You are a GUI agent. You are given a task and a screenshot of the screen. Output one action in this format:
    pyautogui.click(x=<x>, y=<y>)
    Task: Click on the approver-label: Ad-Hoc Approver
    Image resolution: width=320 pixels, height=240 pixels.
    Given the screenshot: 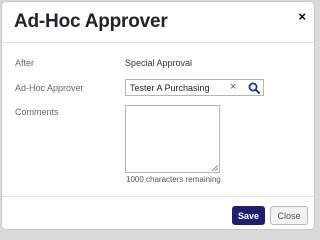 What is the action you would take?
    pyautogui.click(x=49, y=88)
    